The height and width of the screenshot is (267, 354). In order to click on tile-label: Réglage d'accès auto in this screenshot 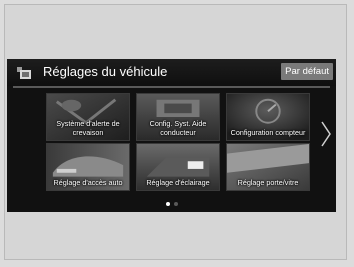, I will do `click(88, 182)`.